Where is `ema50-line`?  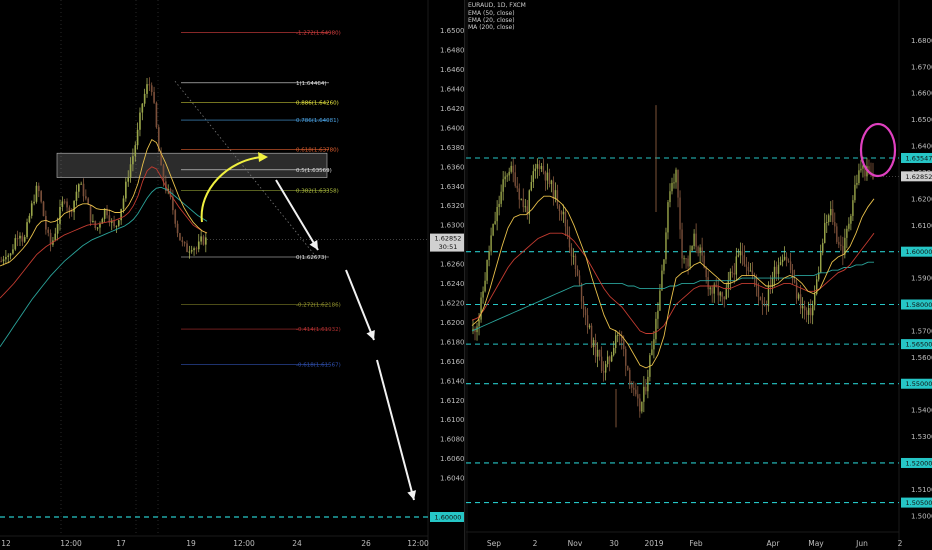 ema50-line is located at coordinates (673, 283).